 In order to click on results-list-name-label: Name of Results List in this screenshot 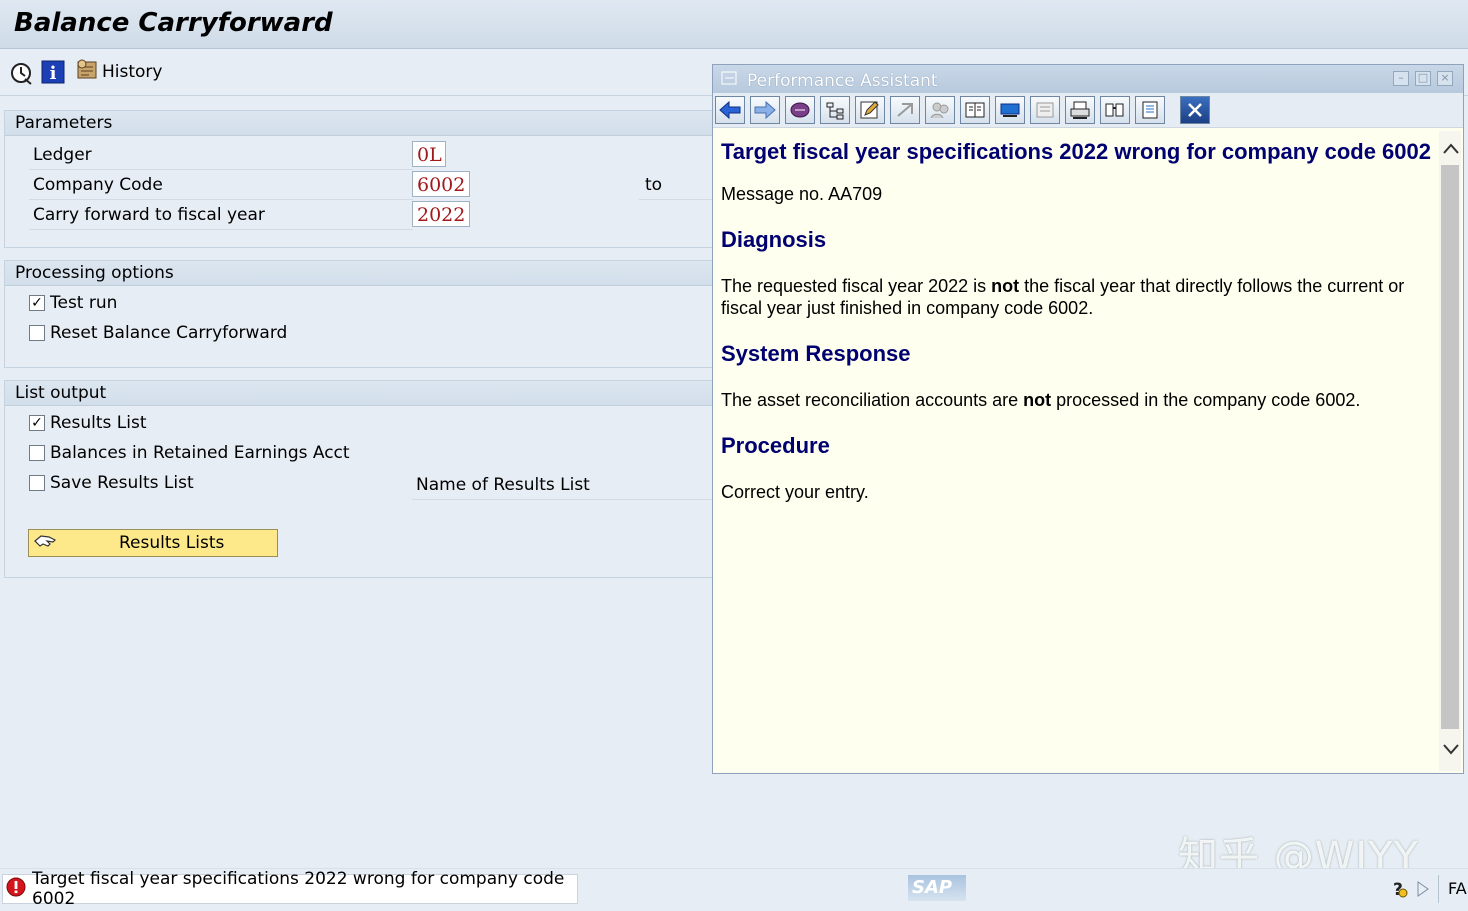, I will do `click(562, 485)`.